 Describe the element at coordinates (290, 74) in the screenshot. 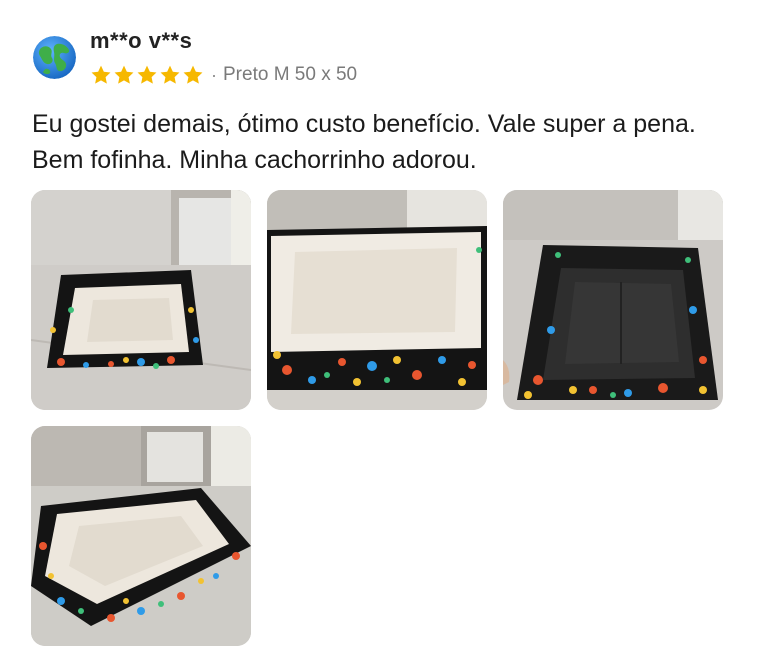

I see `product-variant: Preto M 50 x 50` at that location.